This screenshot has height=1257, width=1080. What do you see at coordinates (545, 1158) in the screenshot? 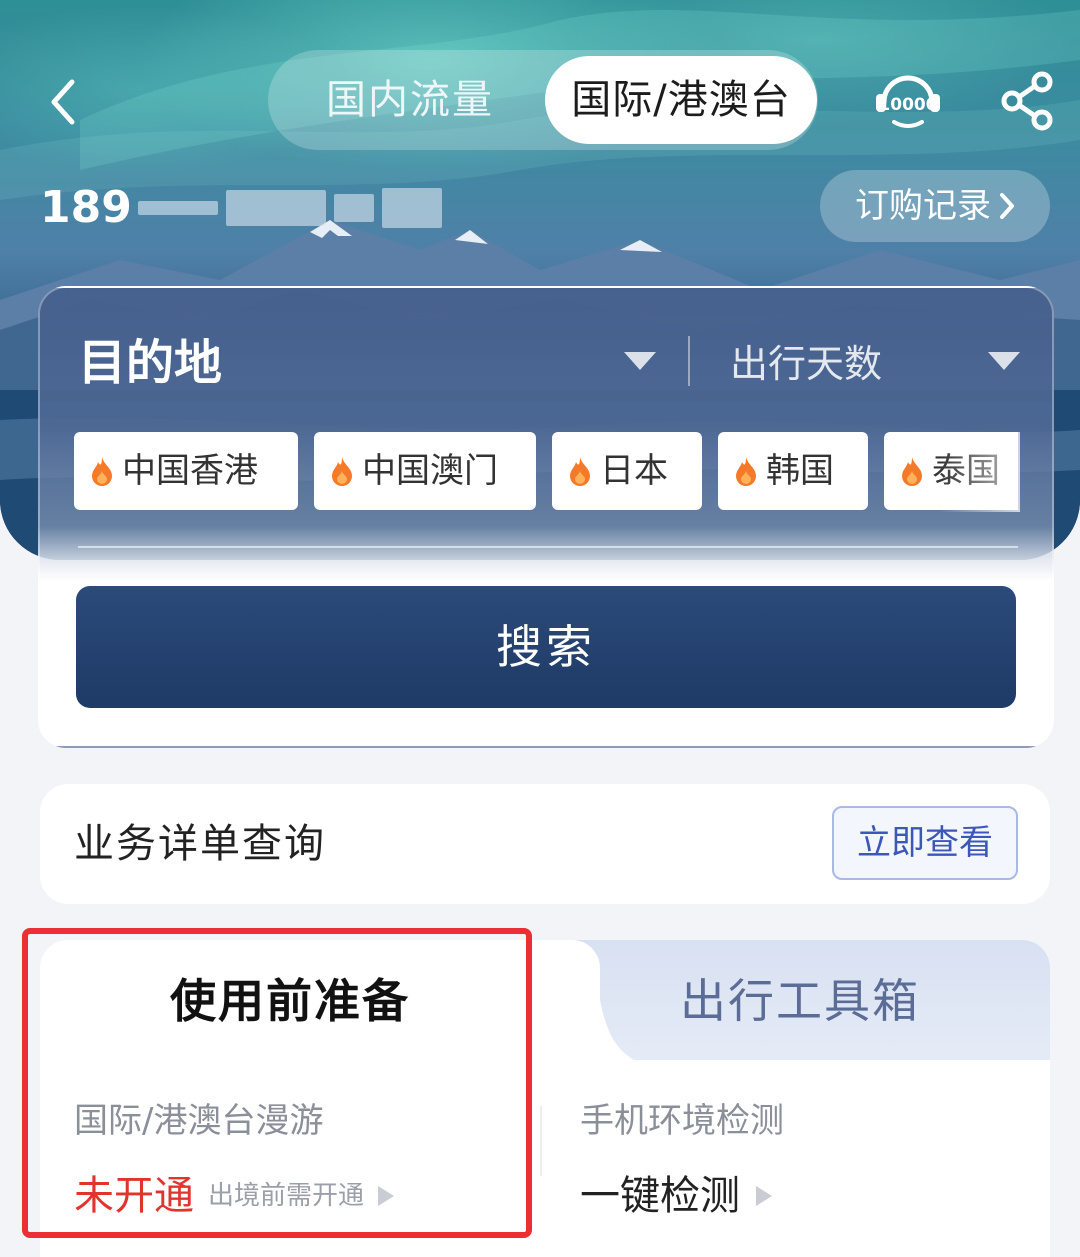
I see `tab-content-bg` at bounding box center [545, 1158].